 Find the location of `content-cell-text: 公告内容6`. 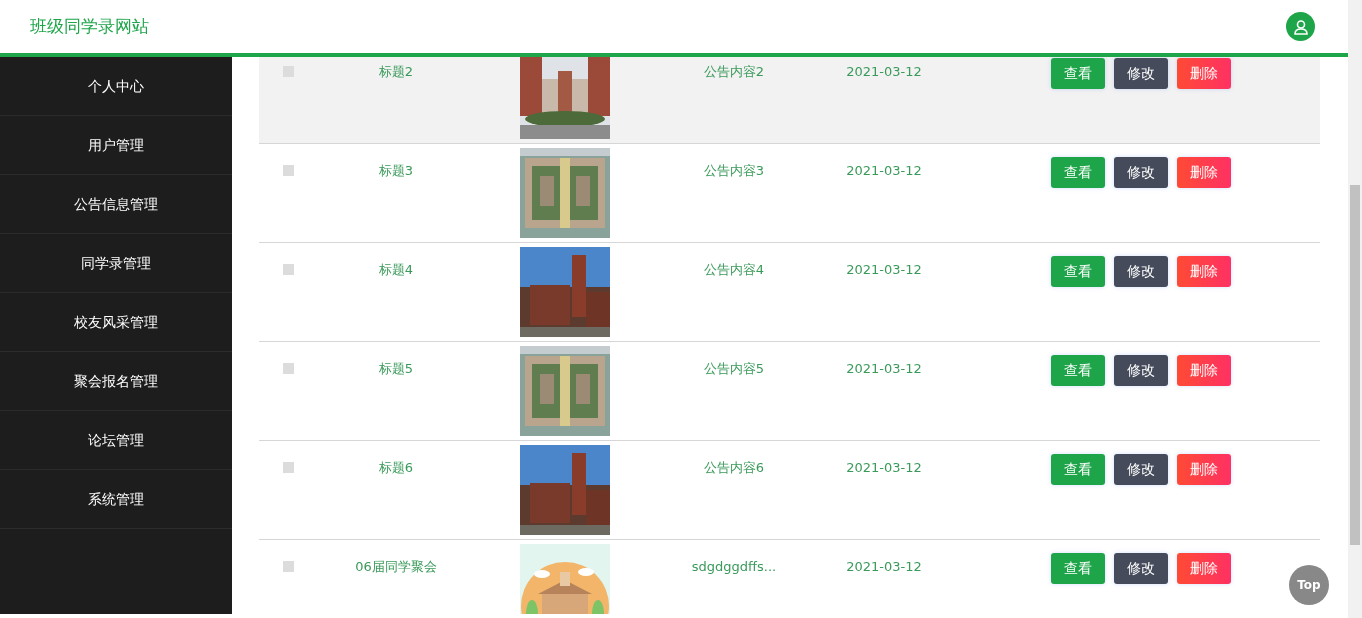

content-cell-text: 公告内容6 is located at coordinates (734, 468).